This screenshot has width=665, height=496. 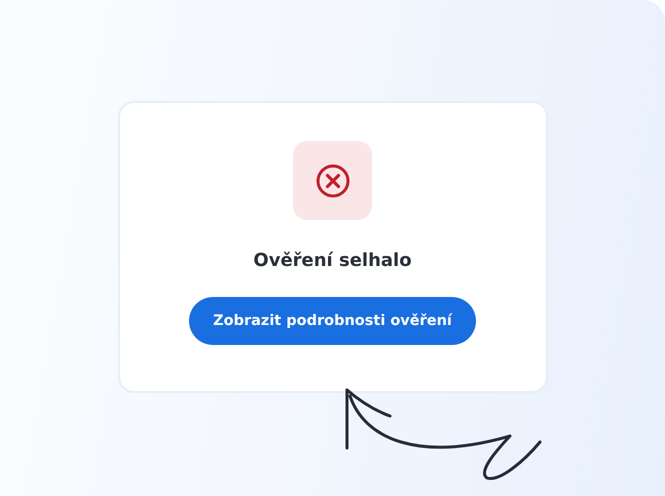 What do you see at coordinates (332, 260) in the screenshot?
I see `status-title: Ověření selhalo` at bounding box center [332, 260].